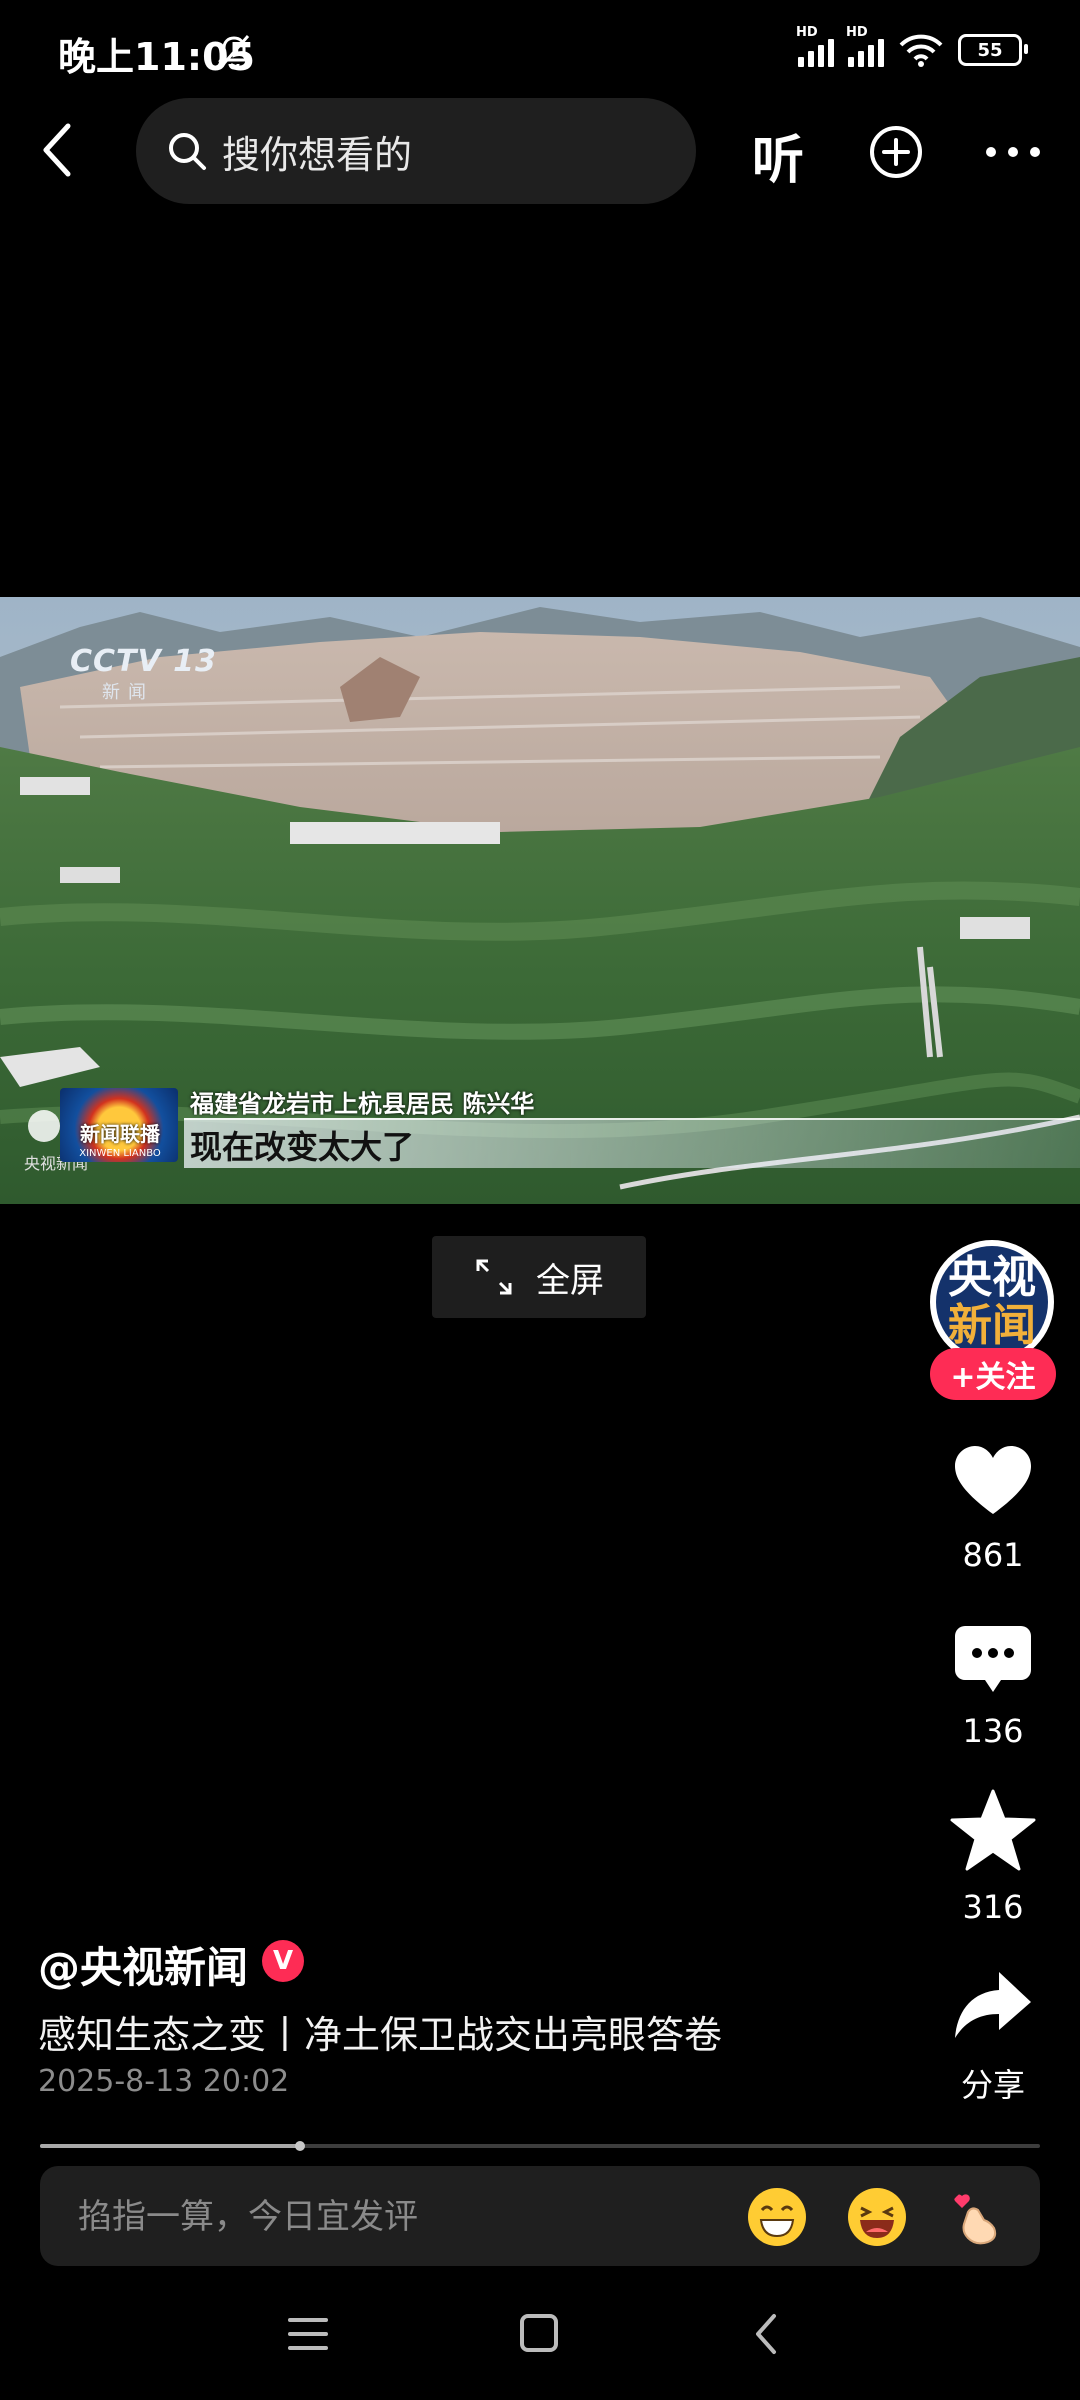 Image resolution: width=1080 pixels, height=2400 pixels. What do you see at coordinates (317, 154) in the screenshot?
I see `search-placeholder: 搜你想看的` at bounding box center [317, 154].